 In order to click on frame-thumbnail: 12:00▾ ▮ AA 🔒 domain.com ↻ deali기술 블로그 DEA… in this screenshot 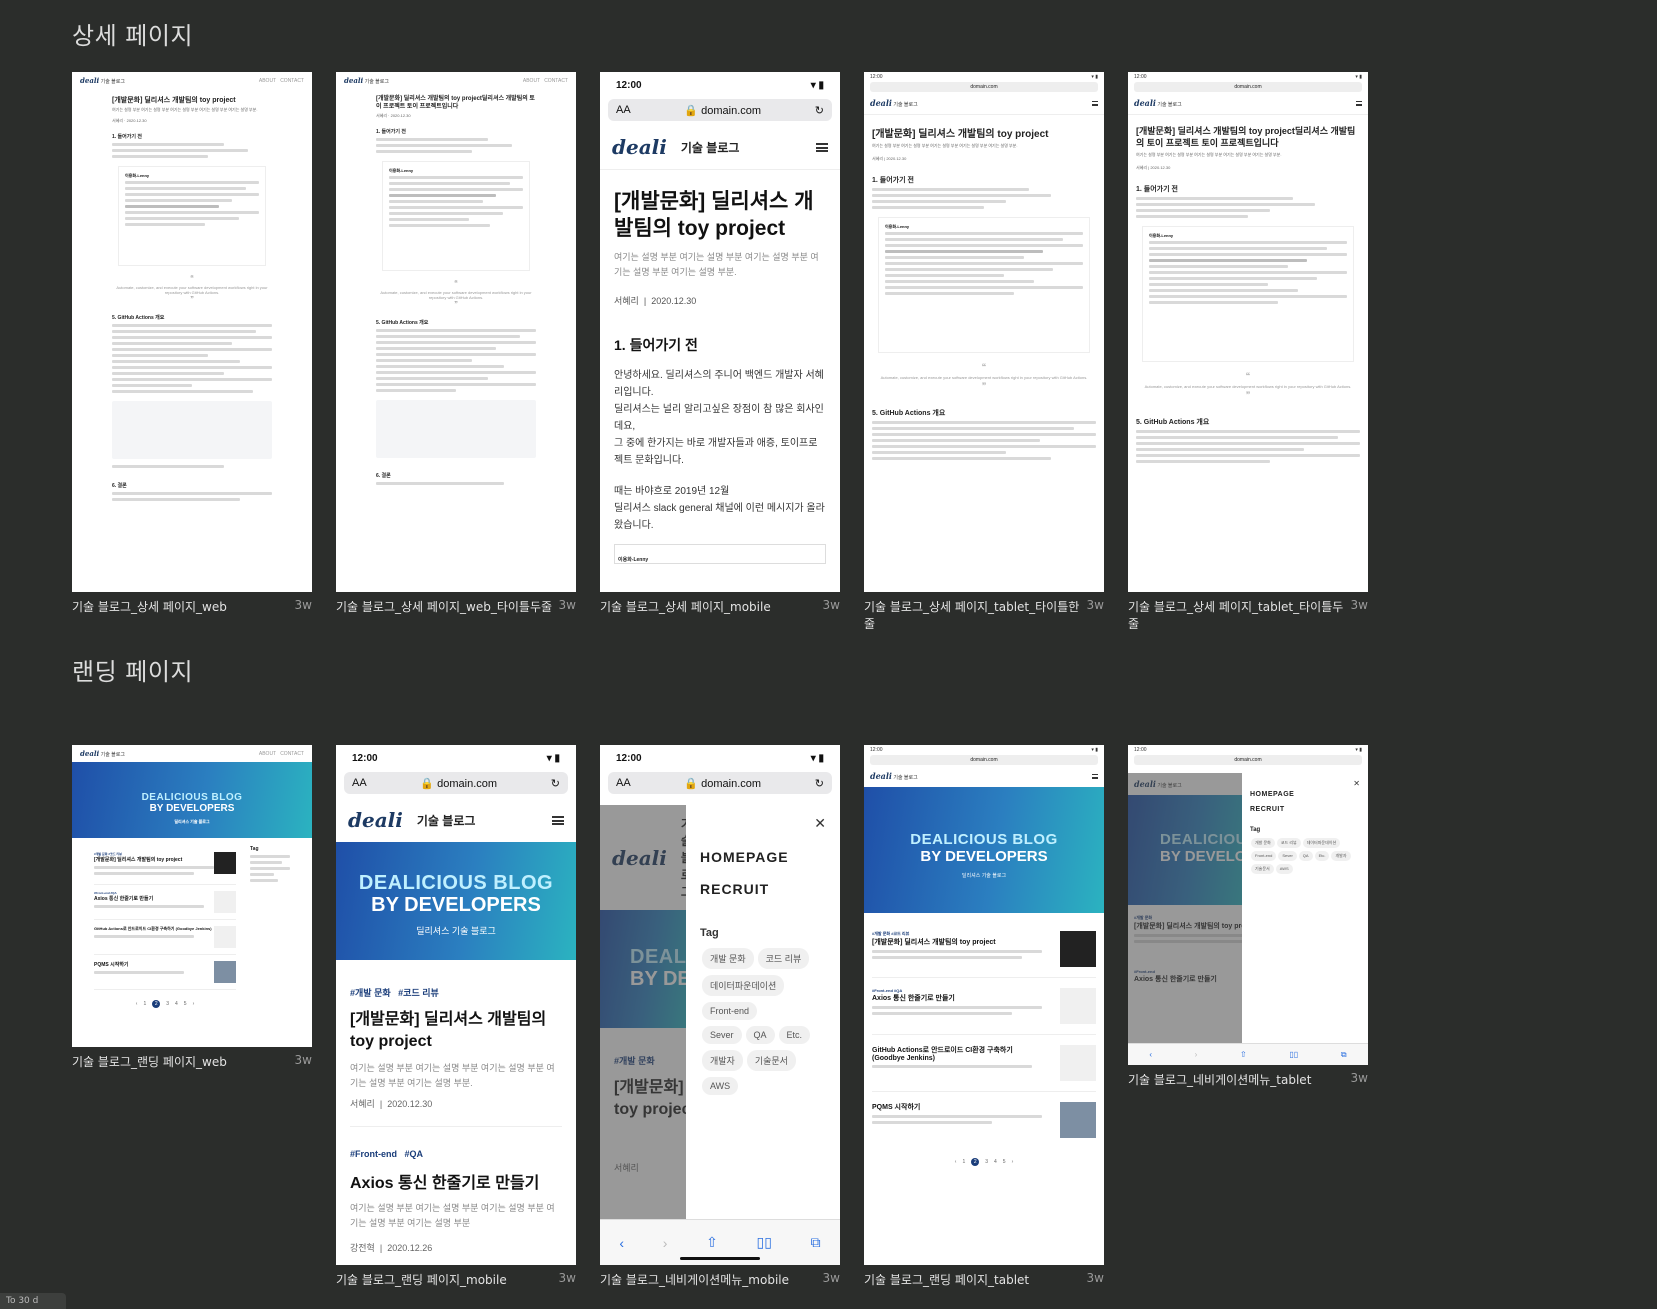, I will do `click(720, 1005)`.